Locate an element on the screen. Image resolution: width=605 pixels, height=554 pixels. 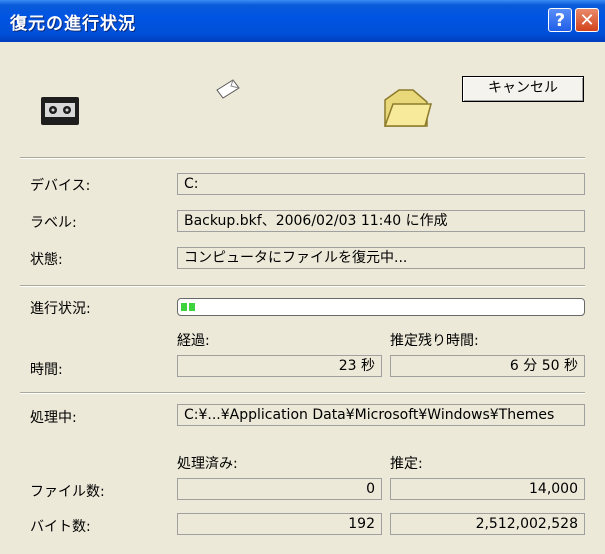
elapsed-field: 23 秒 is located at coordinates (279, 366).